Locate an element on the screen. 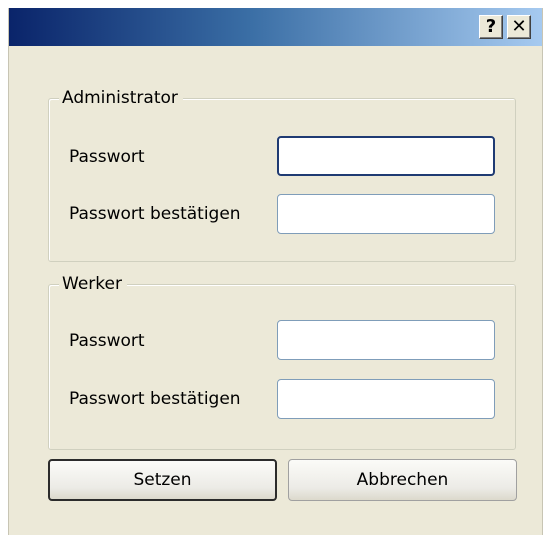 Image resolution: width=551 pixels, height=535 pixels. cancel-button: Abbrechen is located at coordinates (402, 480).